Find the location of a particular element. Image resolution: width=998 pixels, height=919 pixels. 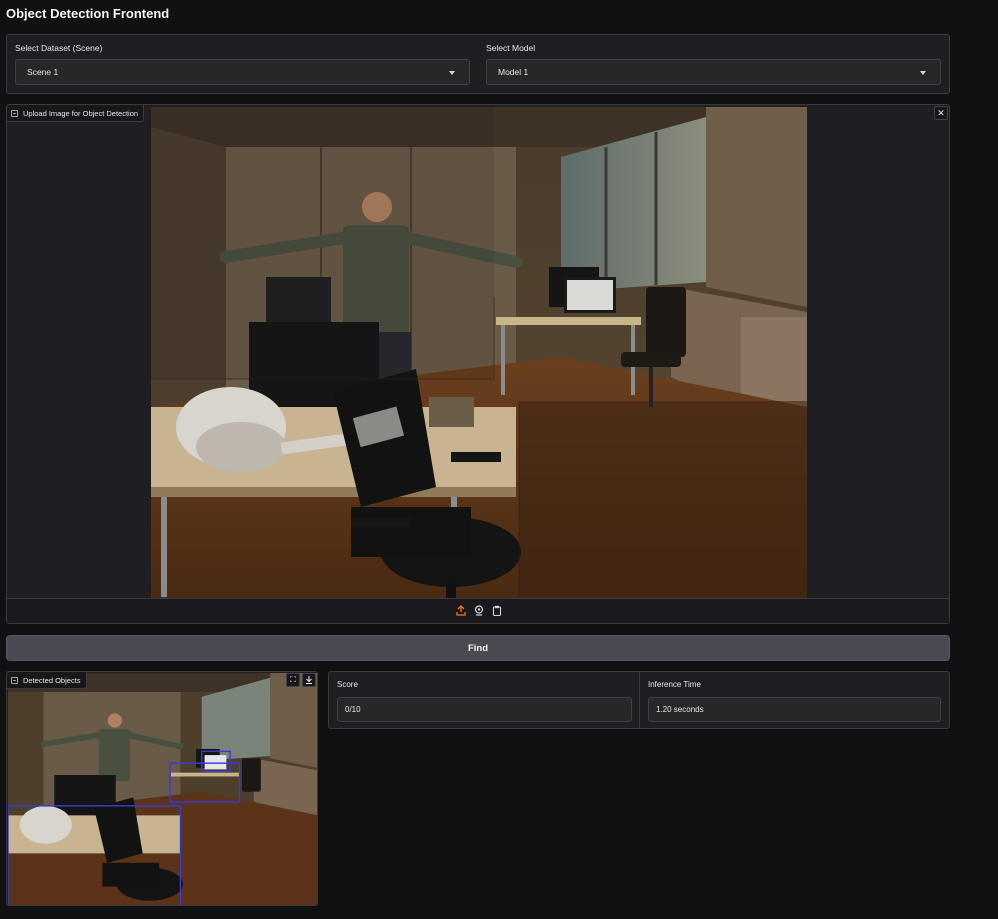

dataset-label: Select Dataset (Scene) is located at coordinates (59, 48).